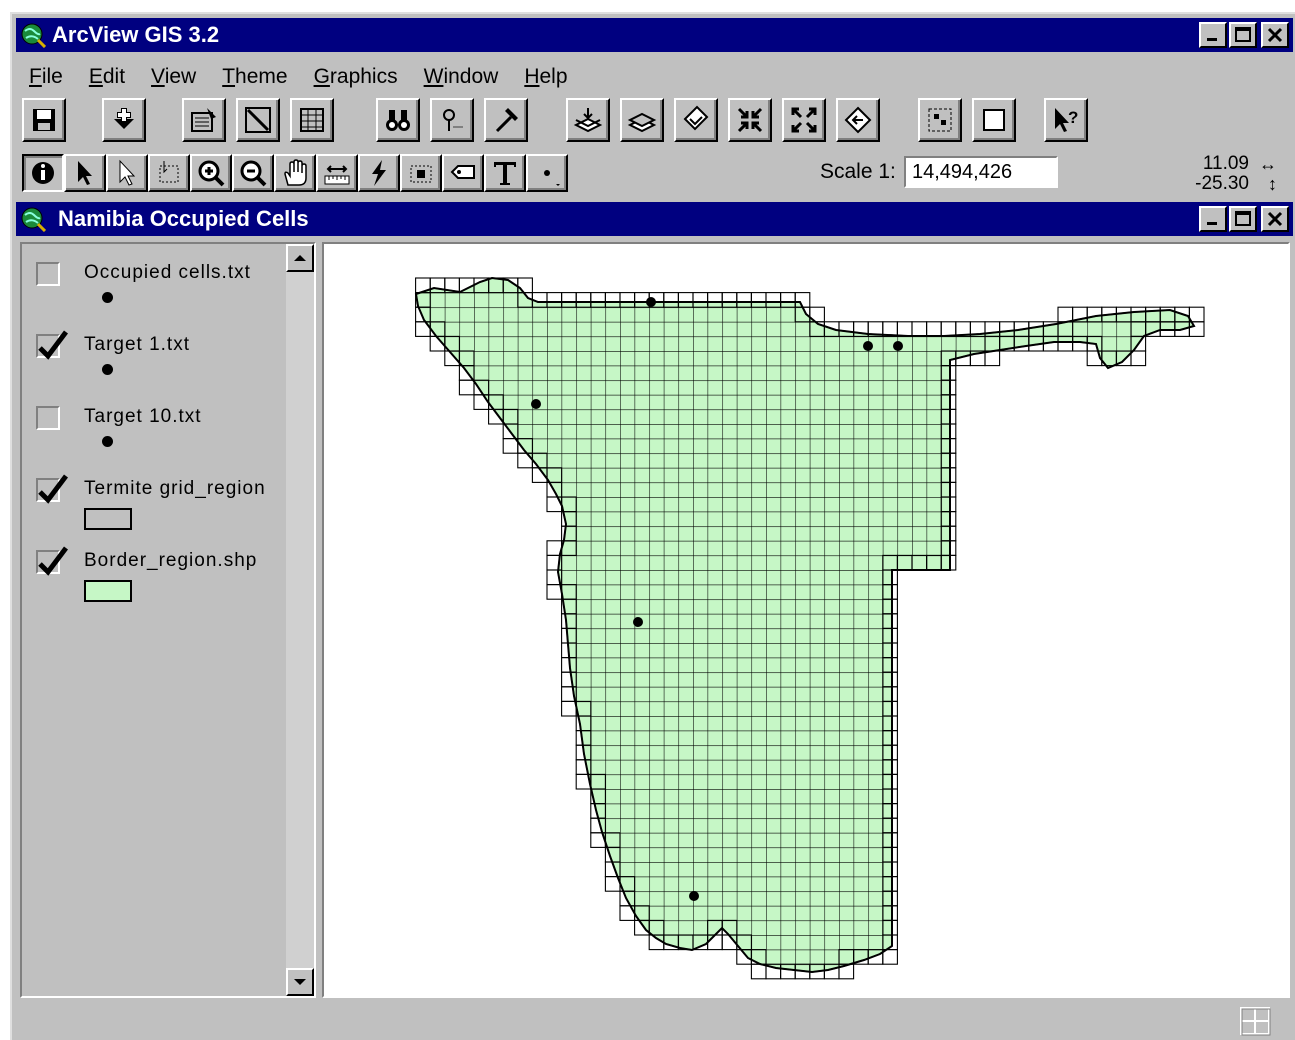 The width and height of the screenshot is (1295, 1040). I want to click on draw-point-tool, so click(547, 173).